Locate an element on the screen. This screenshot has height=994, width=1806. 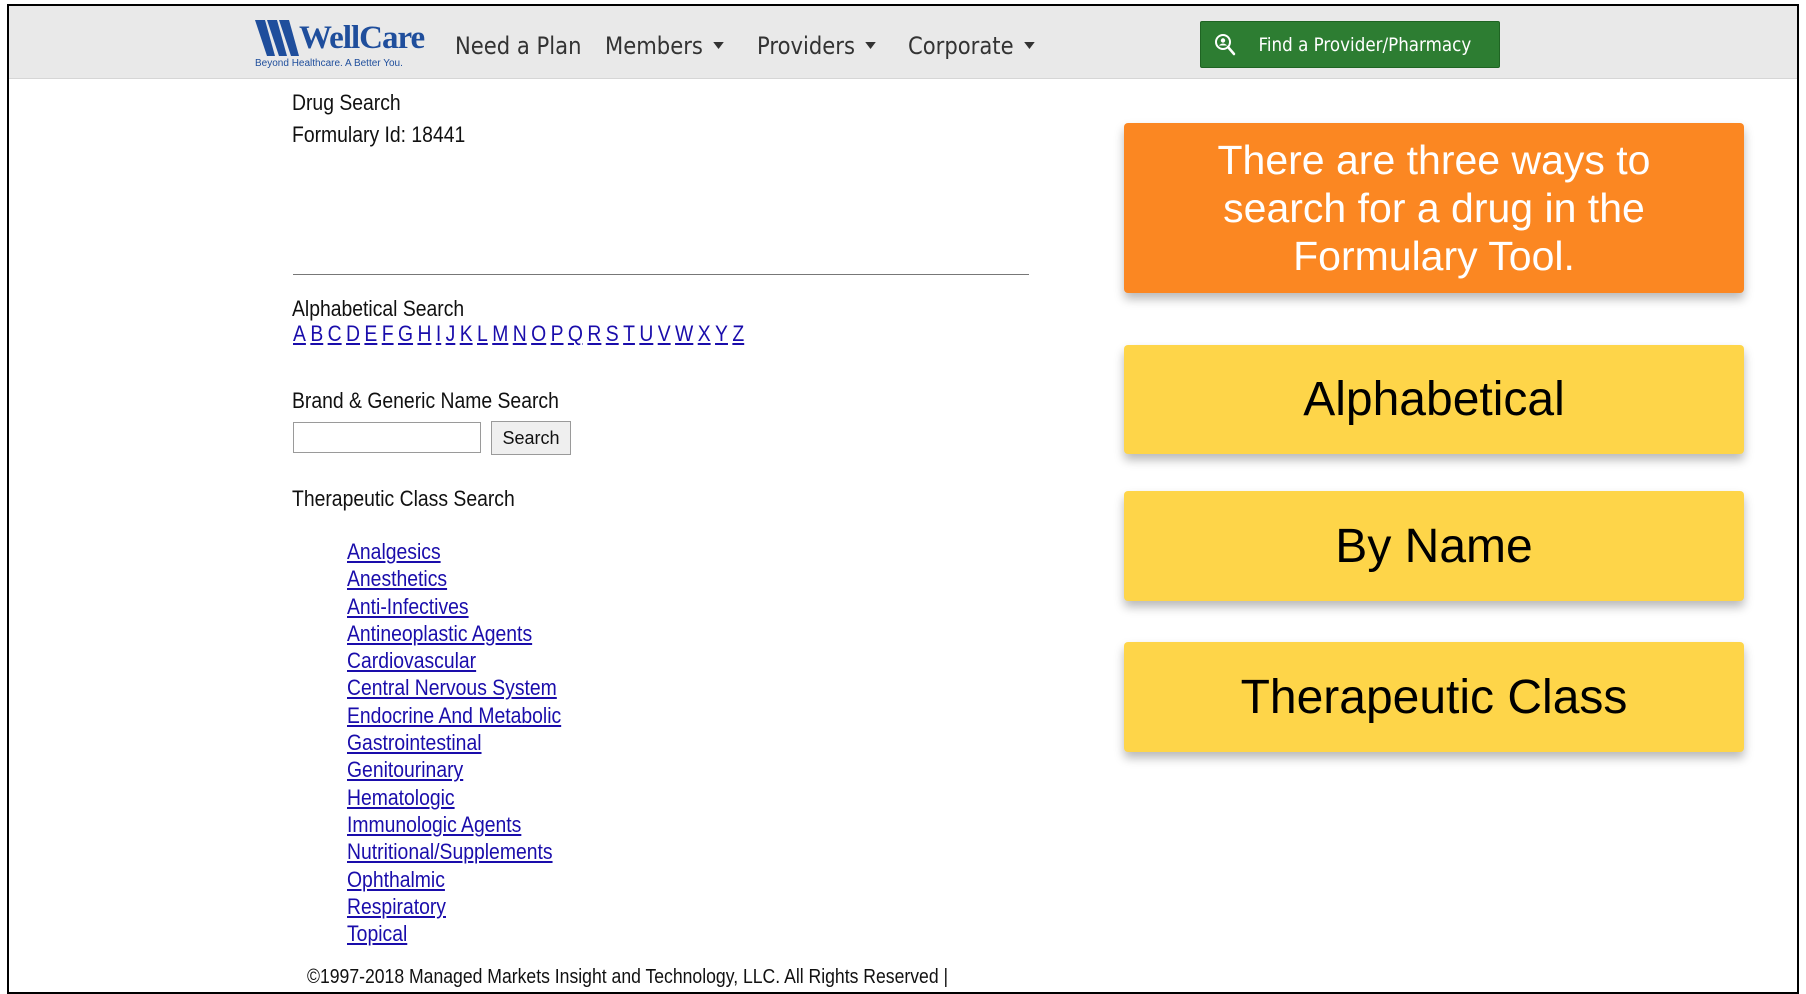
nav-members: Members is located at coordinates (665, 46).